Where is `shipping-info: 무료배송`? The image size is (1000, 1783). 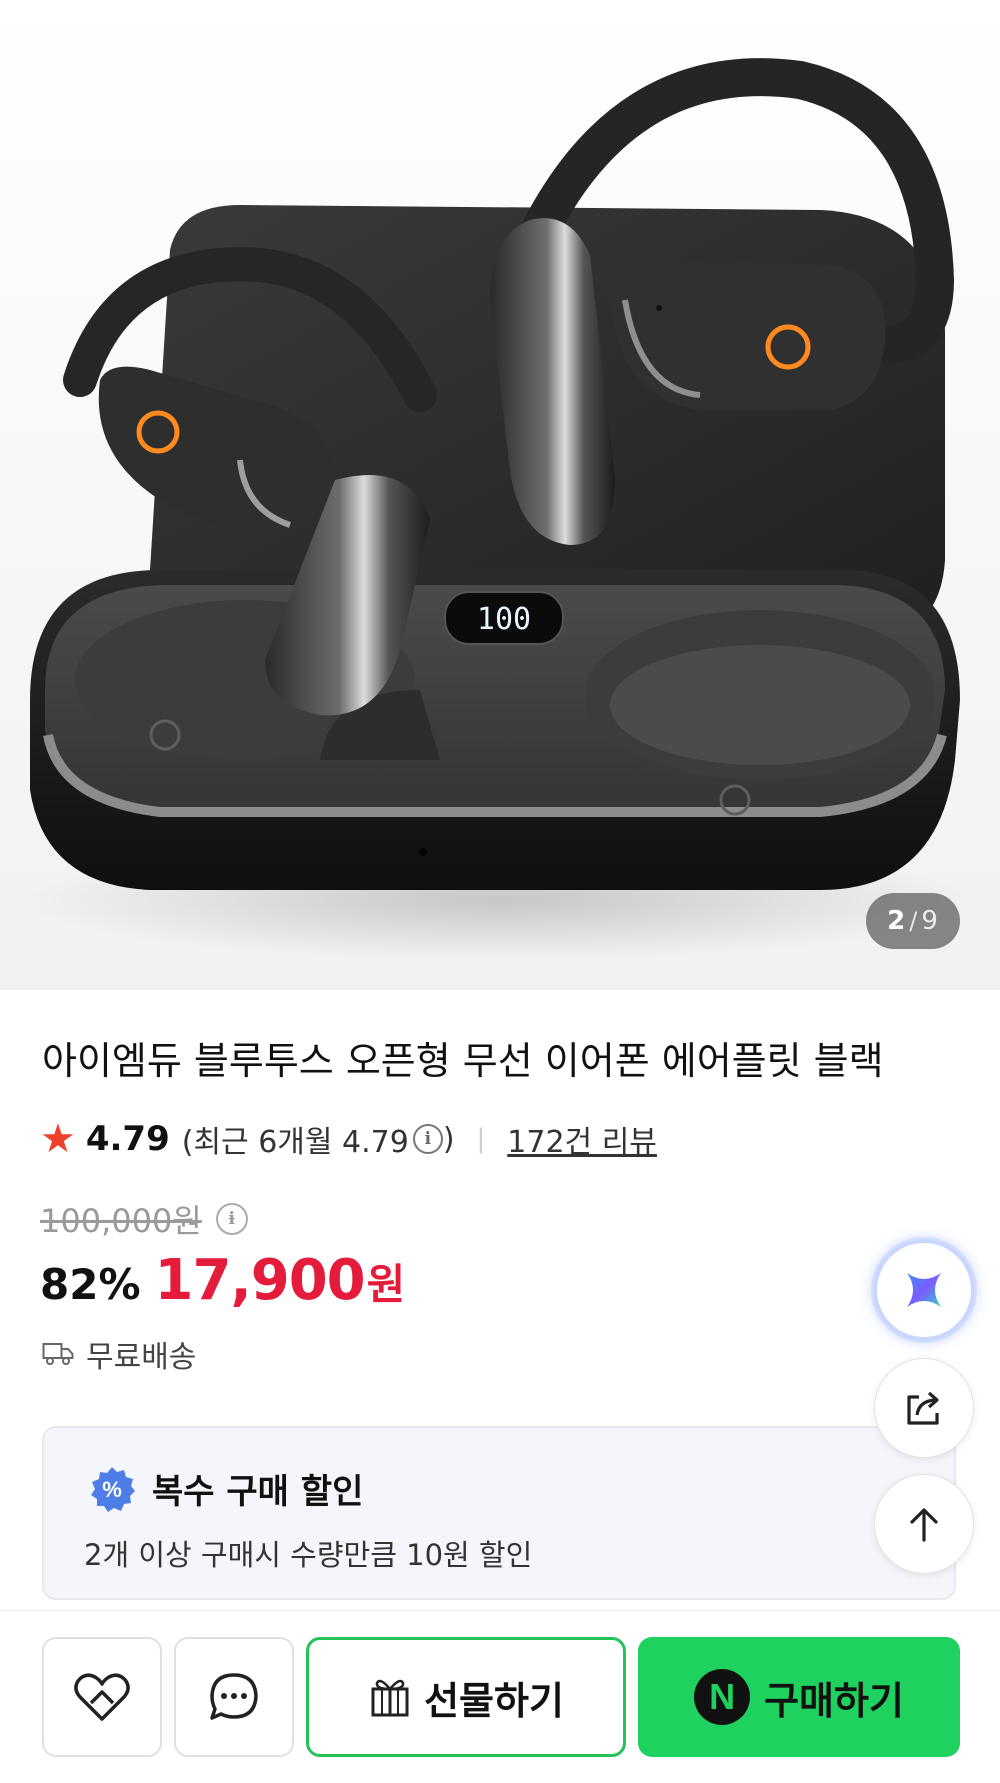
shipping-info: 무료배송 is located at coordinates (119, 1354).